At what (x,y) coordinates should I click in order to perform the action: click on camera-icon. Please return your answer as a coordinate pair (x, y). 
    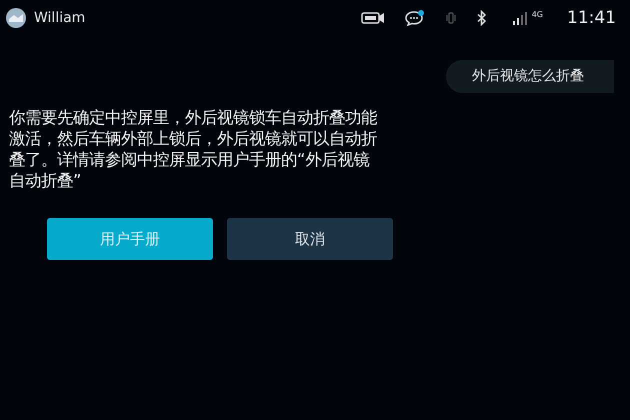
    Looking at the image, I should click on (372, 18).